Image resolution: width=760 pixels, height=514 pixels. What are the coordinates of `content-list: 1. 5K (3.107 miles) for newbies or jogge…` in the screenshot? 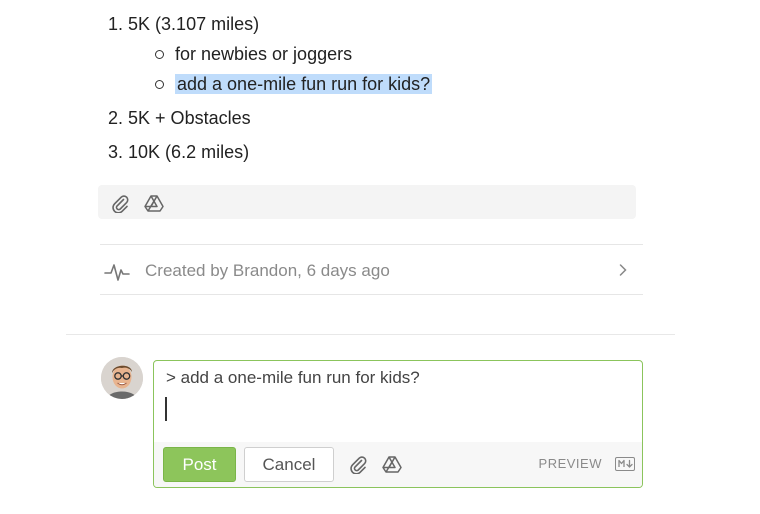 It's located at (270, 88).